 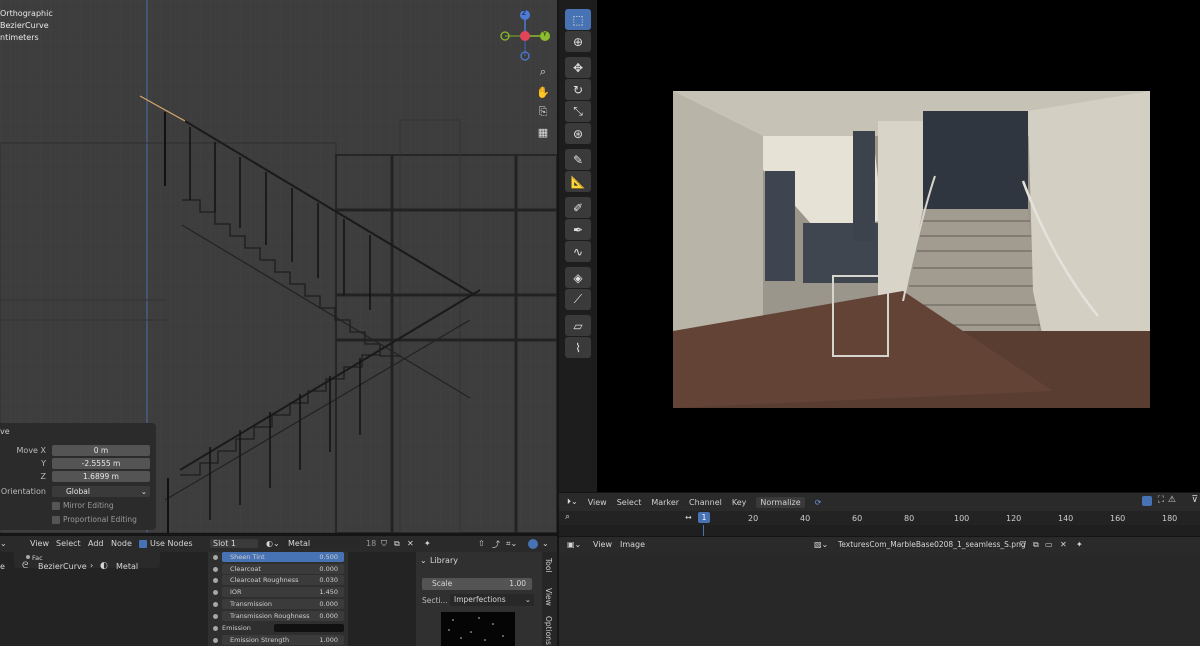 I want to click on parent-node-icon: ⇧, so click(x=481, y=543).